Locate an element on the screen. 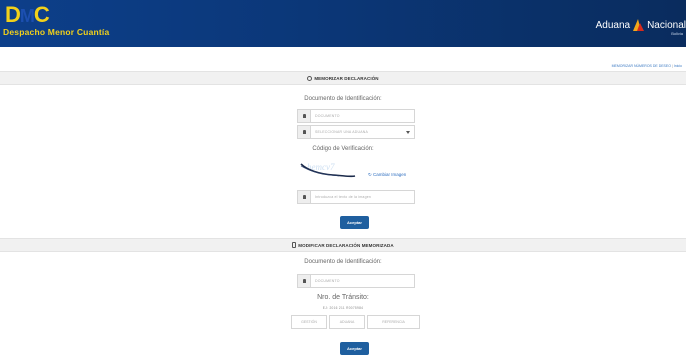 The image size is (686, 357). aduana-input: ADUANA is located at coordinates (347, 322).